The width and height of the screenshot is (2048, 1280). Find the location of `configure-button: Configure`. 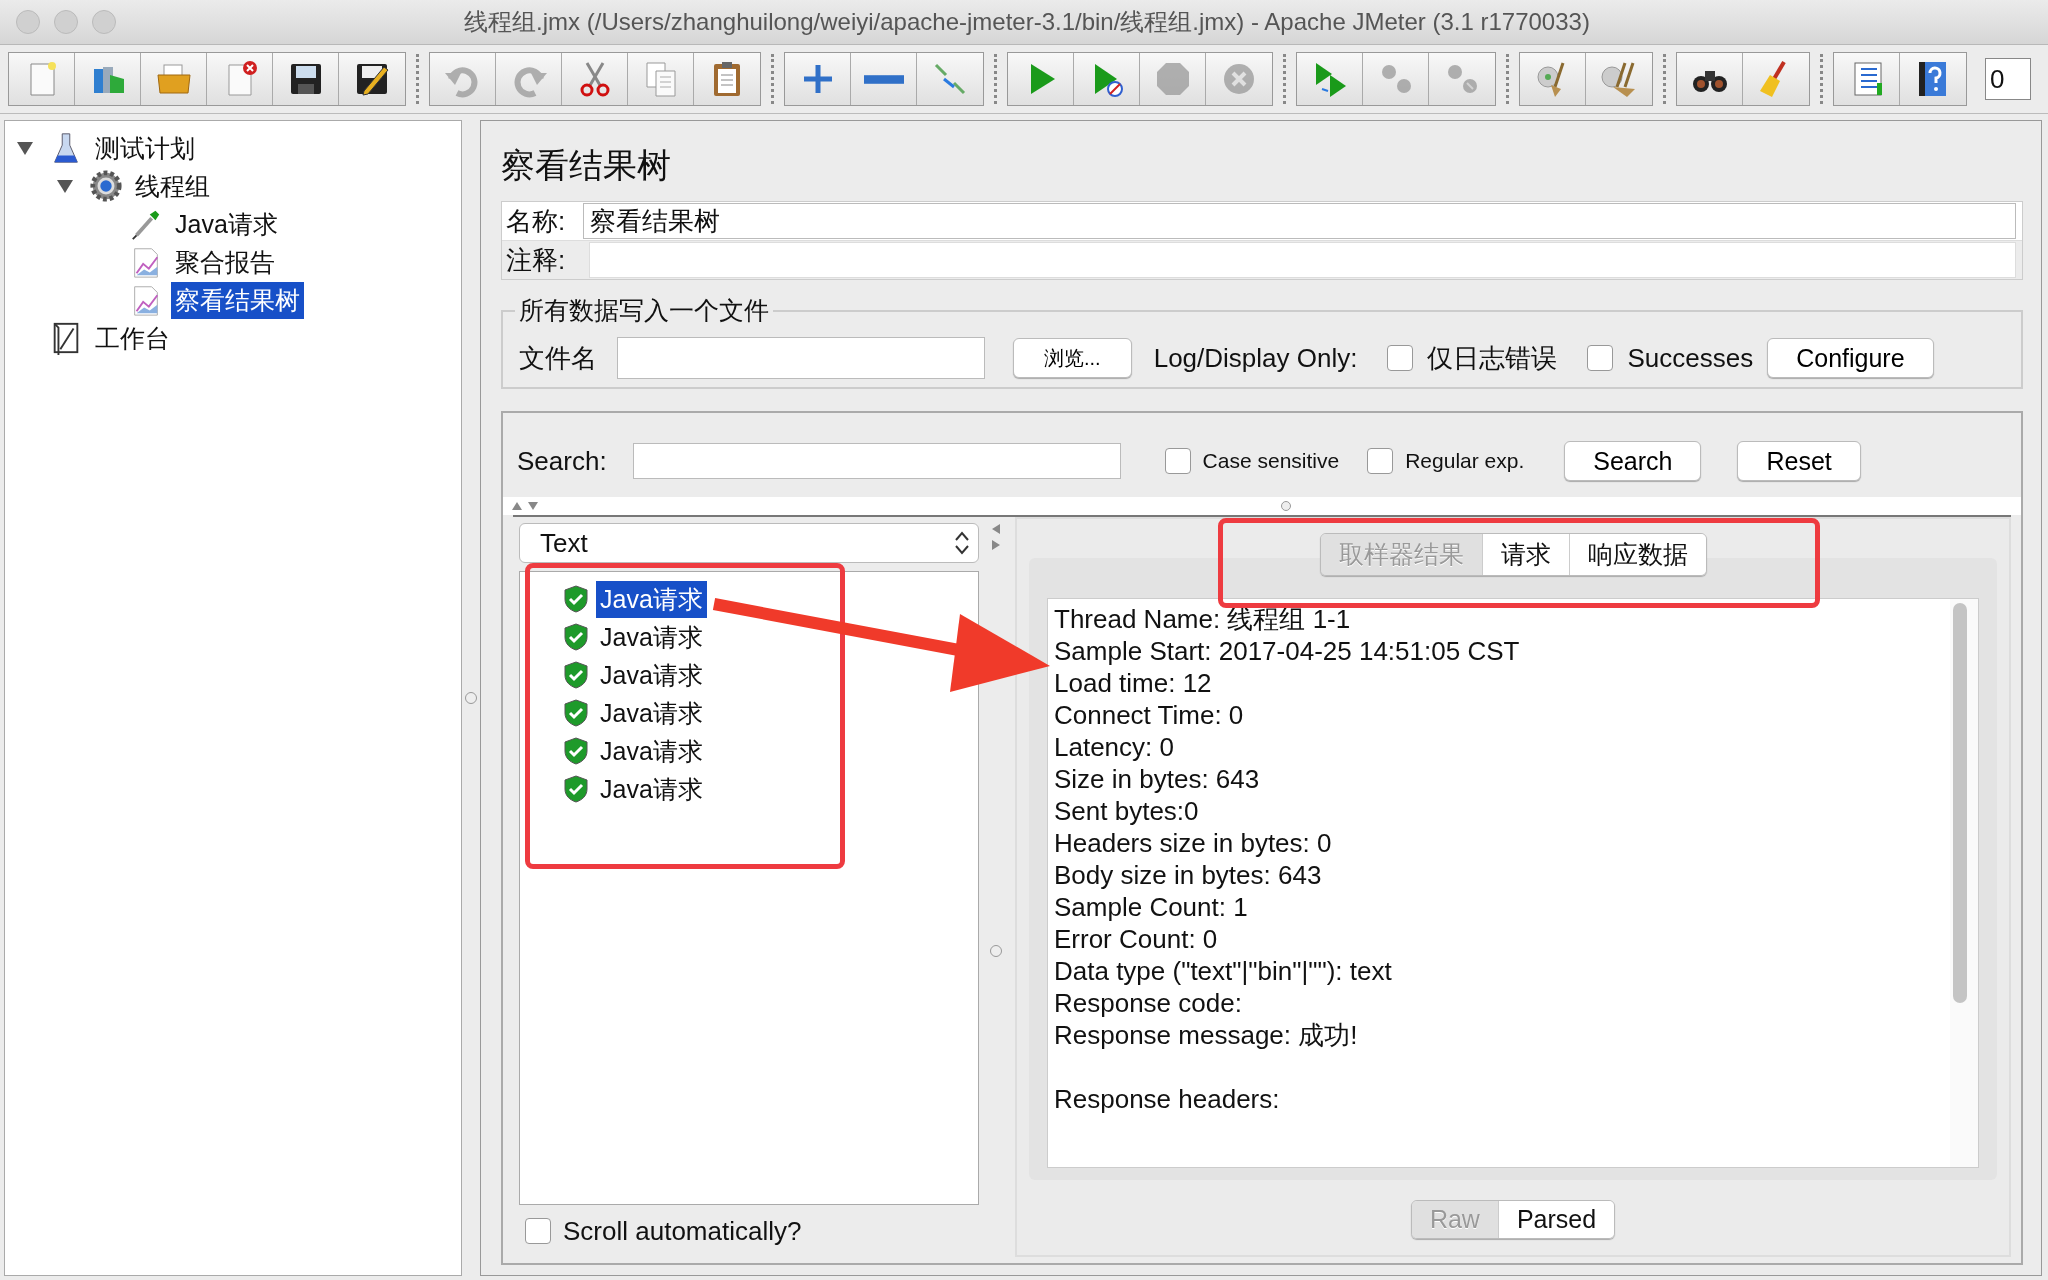

configure-button: Configure is located at coordinates (1850, 358).